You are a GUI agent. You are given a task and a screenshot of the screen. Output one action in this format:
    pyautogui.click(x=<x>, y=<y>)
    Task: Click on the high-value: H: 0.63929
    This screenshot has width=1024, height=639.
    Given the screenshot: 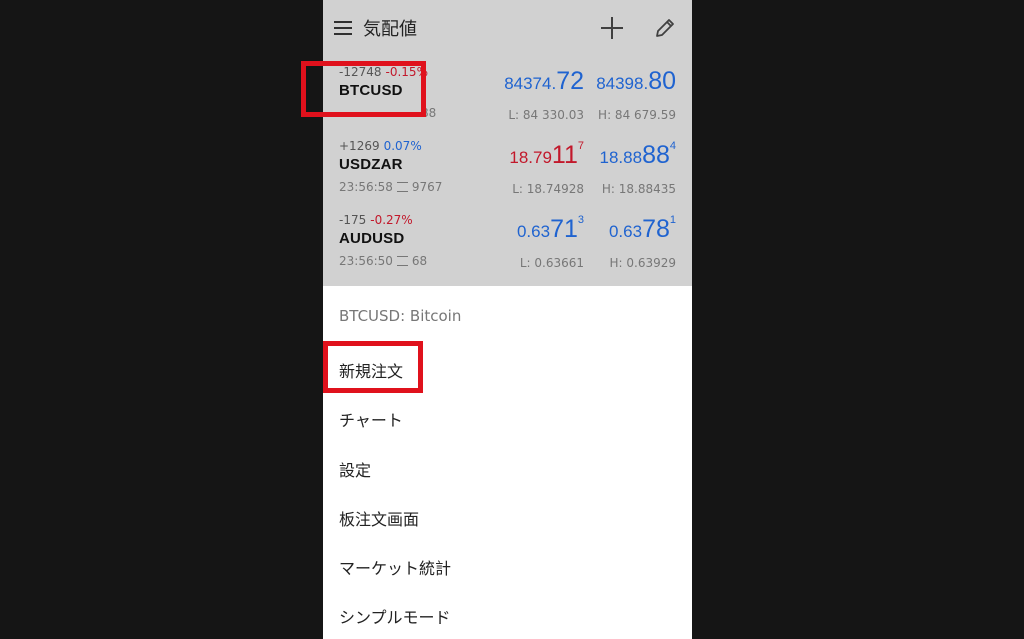 What is the action you would take?
    pyautogui.click(x=642, y=263)
    